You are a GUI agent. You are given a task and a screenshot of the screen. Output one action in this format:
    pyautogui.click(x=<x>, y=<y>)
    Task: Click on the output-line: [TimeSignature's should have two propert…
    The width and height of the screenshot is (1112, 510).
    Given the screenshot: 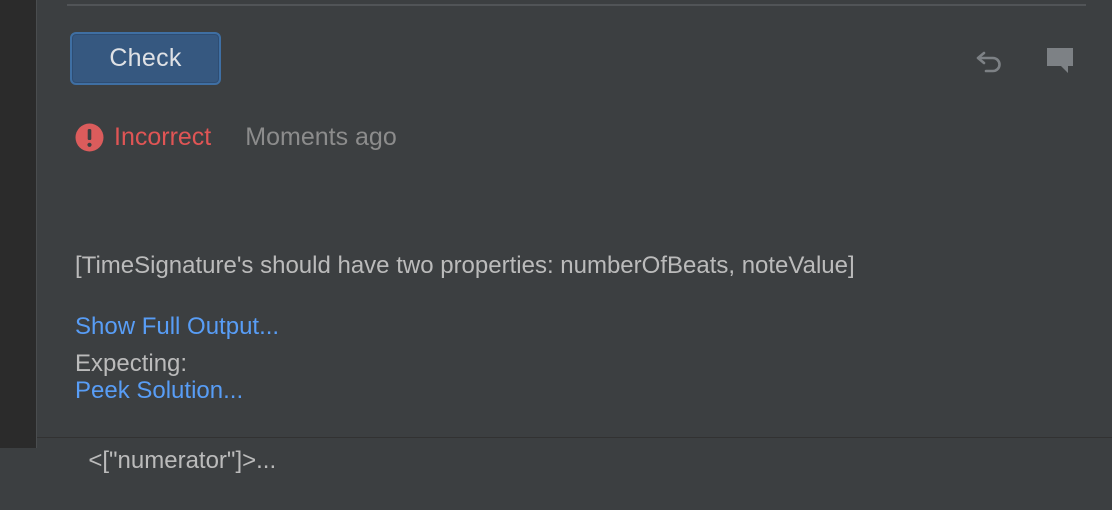 What is the action you would take?
    pyautogui.click(x=465, y=265)
    